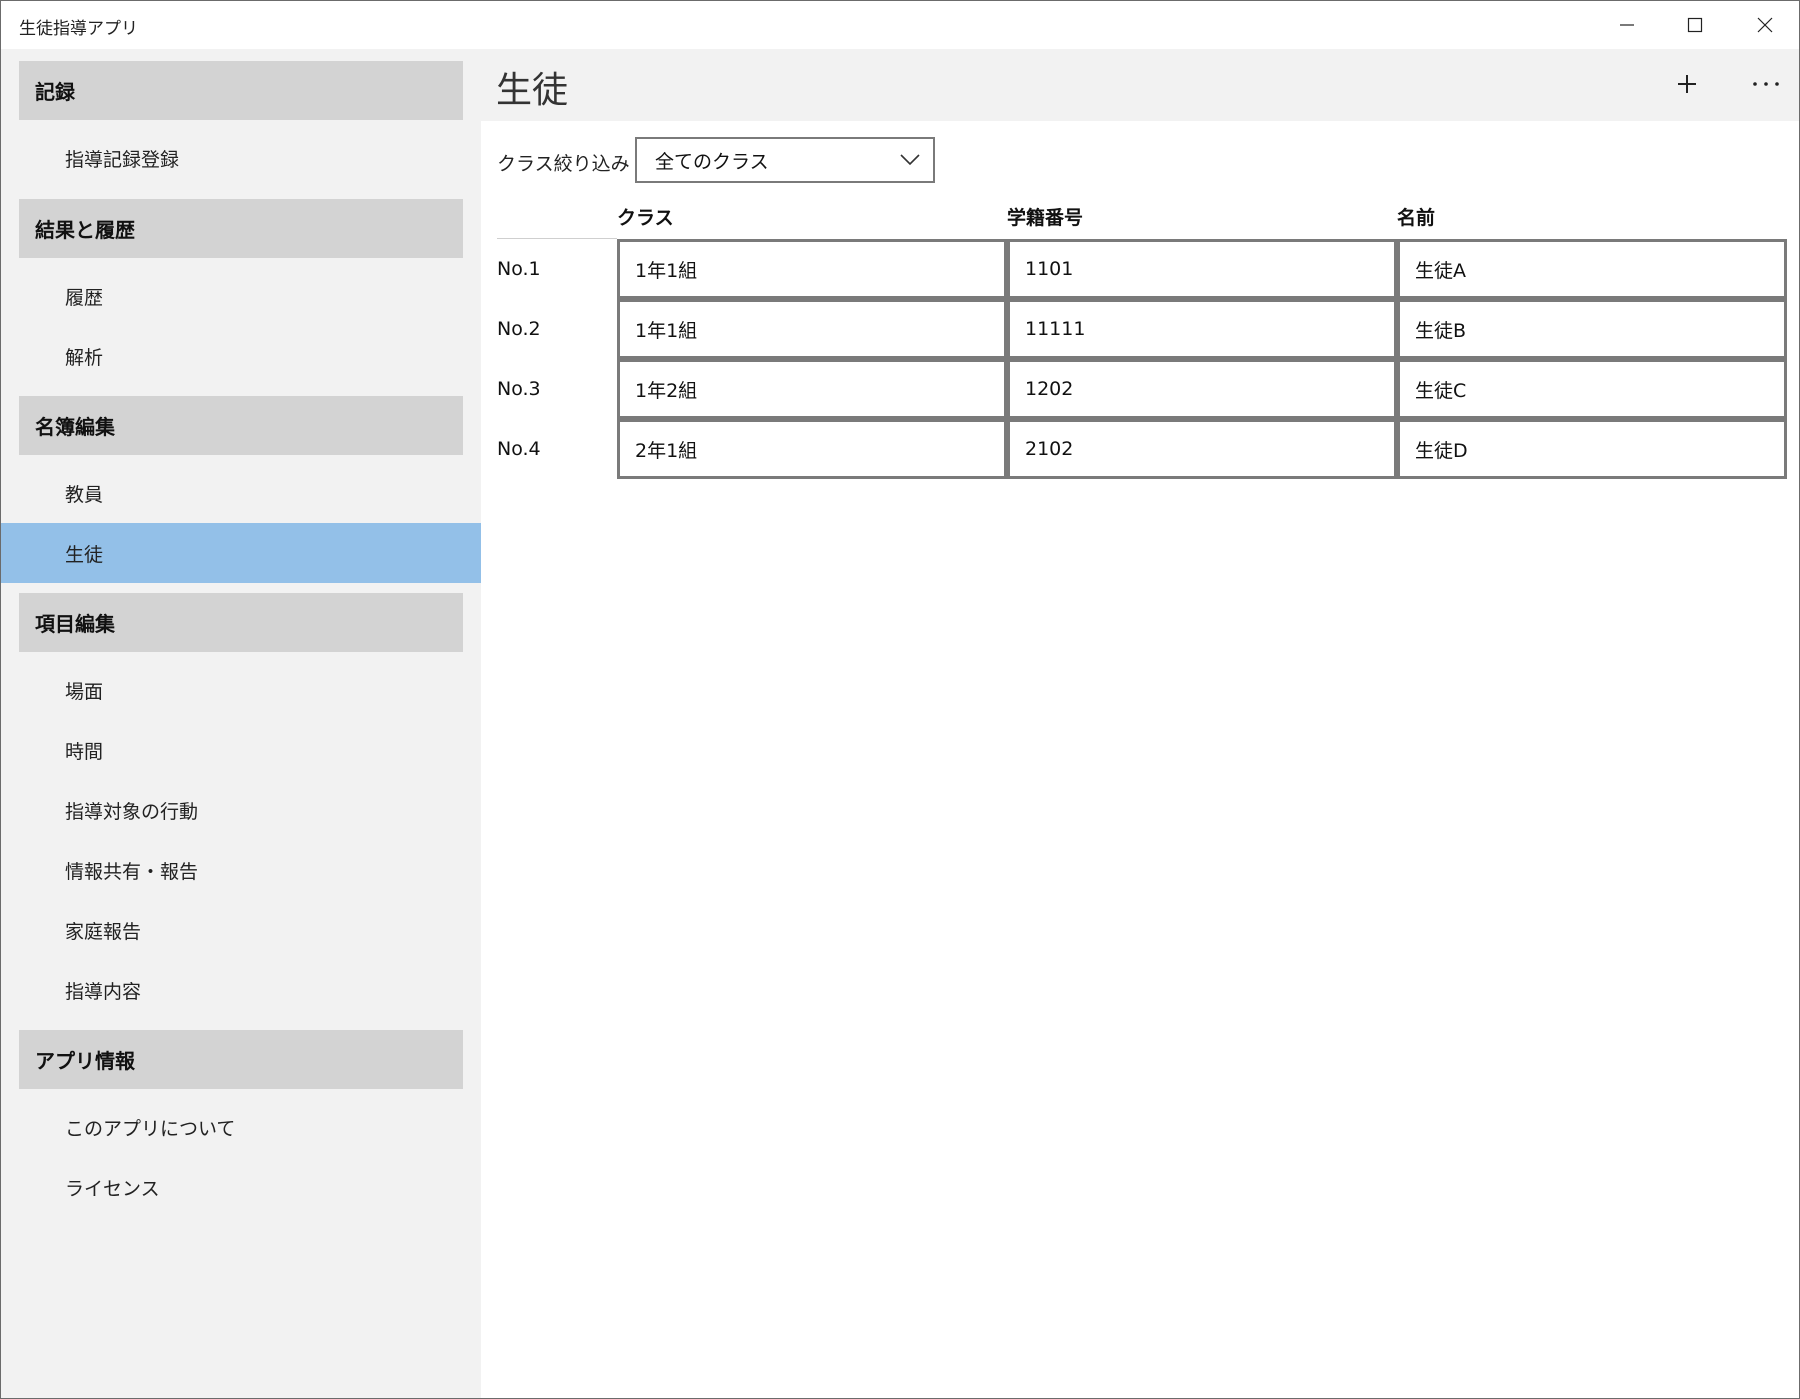 Image resolution: width=1800 pixels, height=1399 pixels. Describe the element at coordinates (1592, 269) in the screenshot. I see `student-name-cell: 生徒A` at that location.